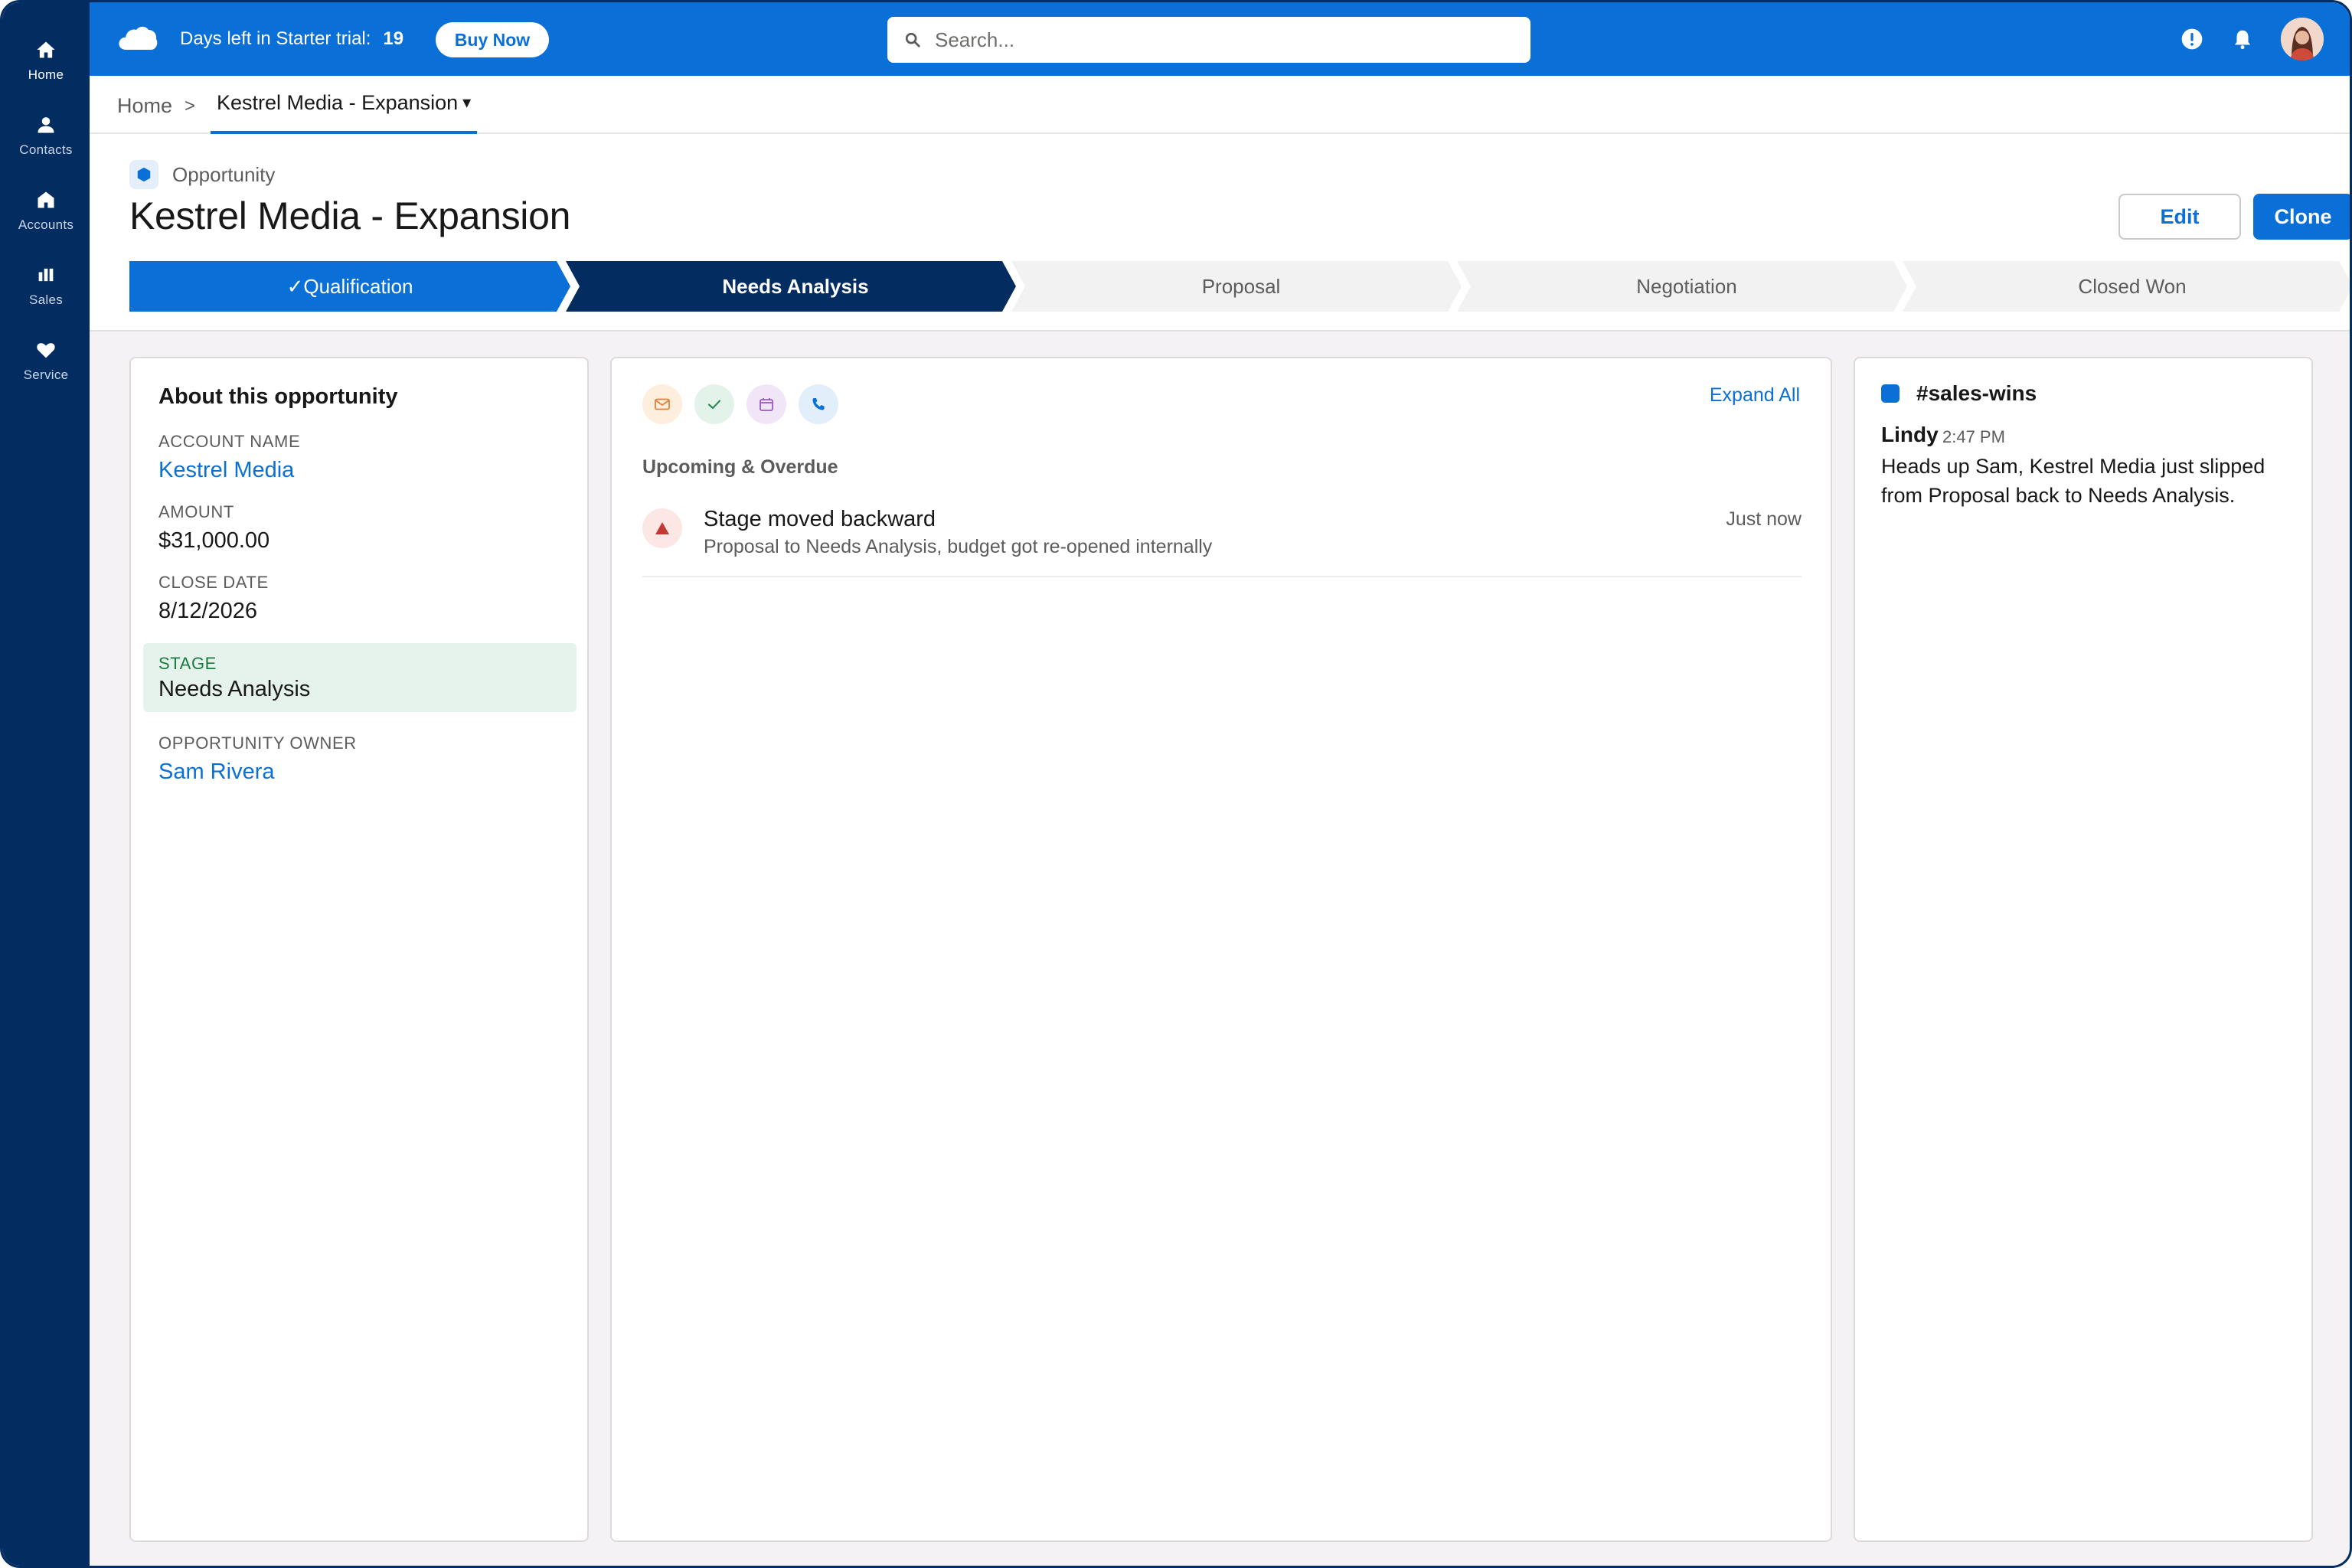  I want to click on message-author: Lindy, so click(1910, 434).